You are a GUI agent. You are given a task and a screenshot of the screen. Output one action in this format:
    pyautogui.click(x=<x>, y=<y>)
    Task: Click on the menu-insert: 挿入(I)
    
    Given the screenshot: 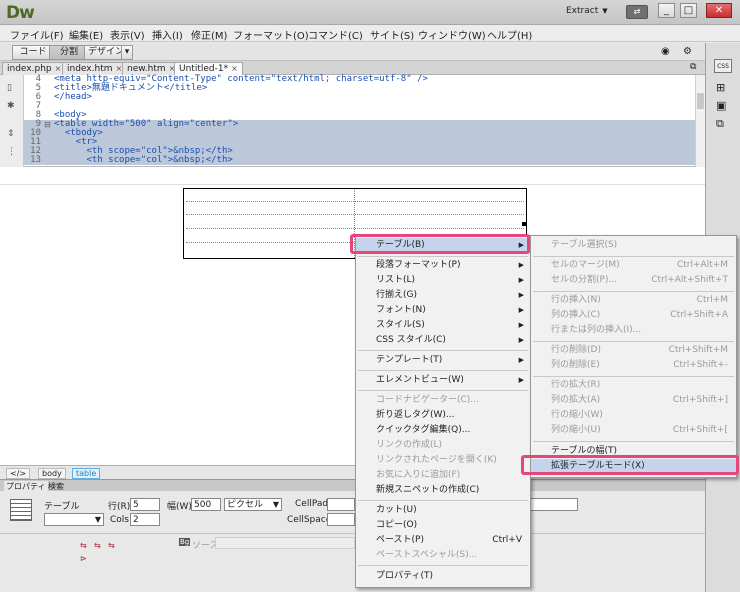 What is the action you would take?
    pyautogui.click(x=167, y=34)
    